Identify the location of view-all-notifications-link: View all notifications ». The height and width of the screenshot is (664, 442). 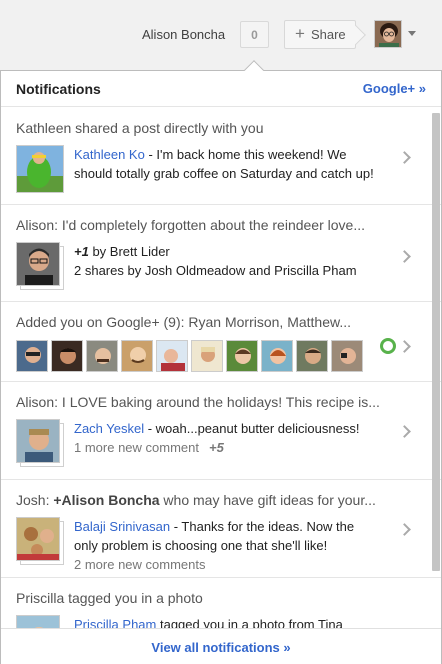
(220, 647).